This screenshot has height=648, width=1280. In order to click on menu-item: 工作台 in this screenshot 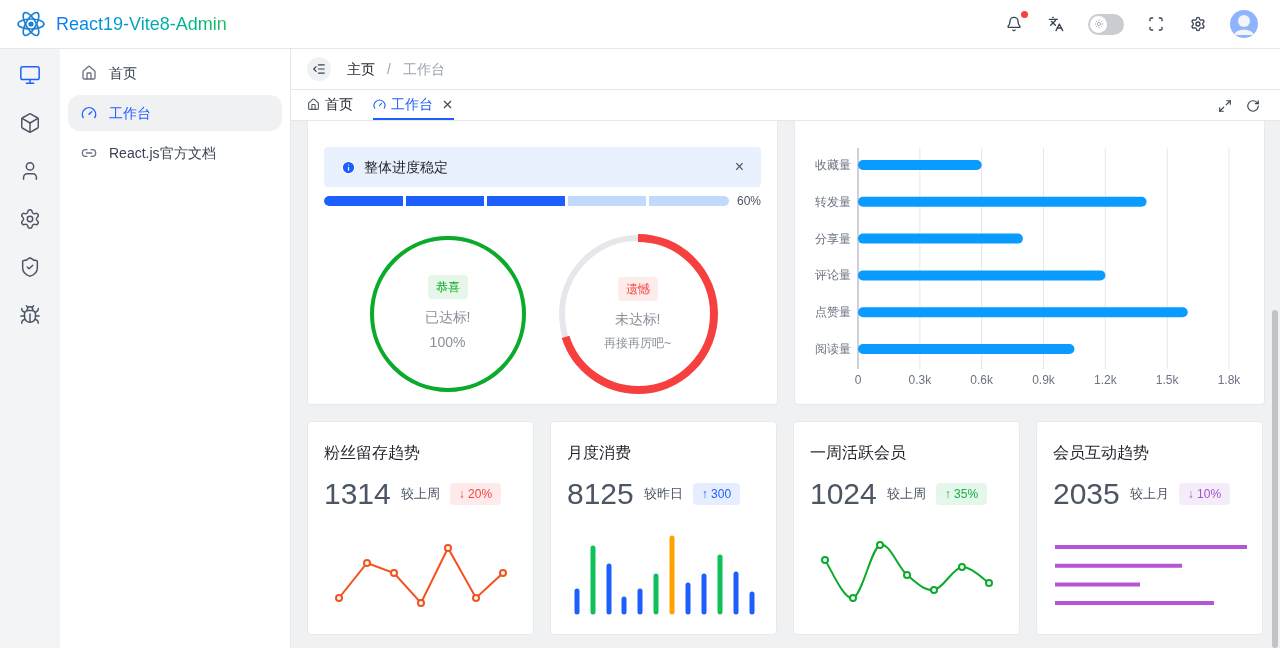, I will do `click(175, 113)`.